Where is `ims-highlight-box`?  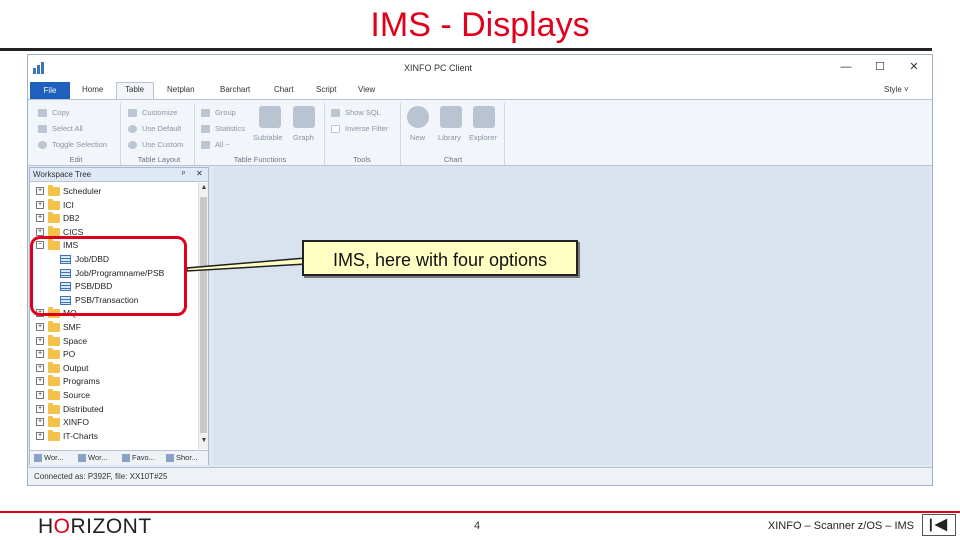
ims-highlight-box is located at coordinates (108, 276).